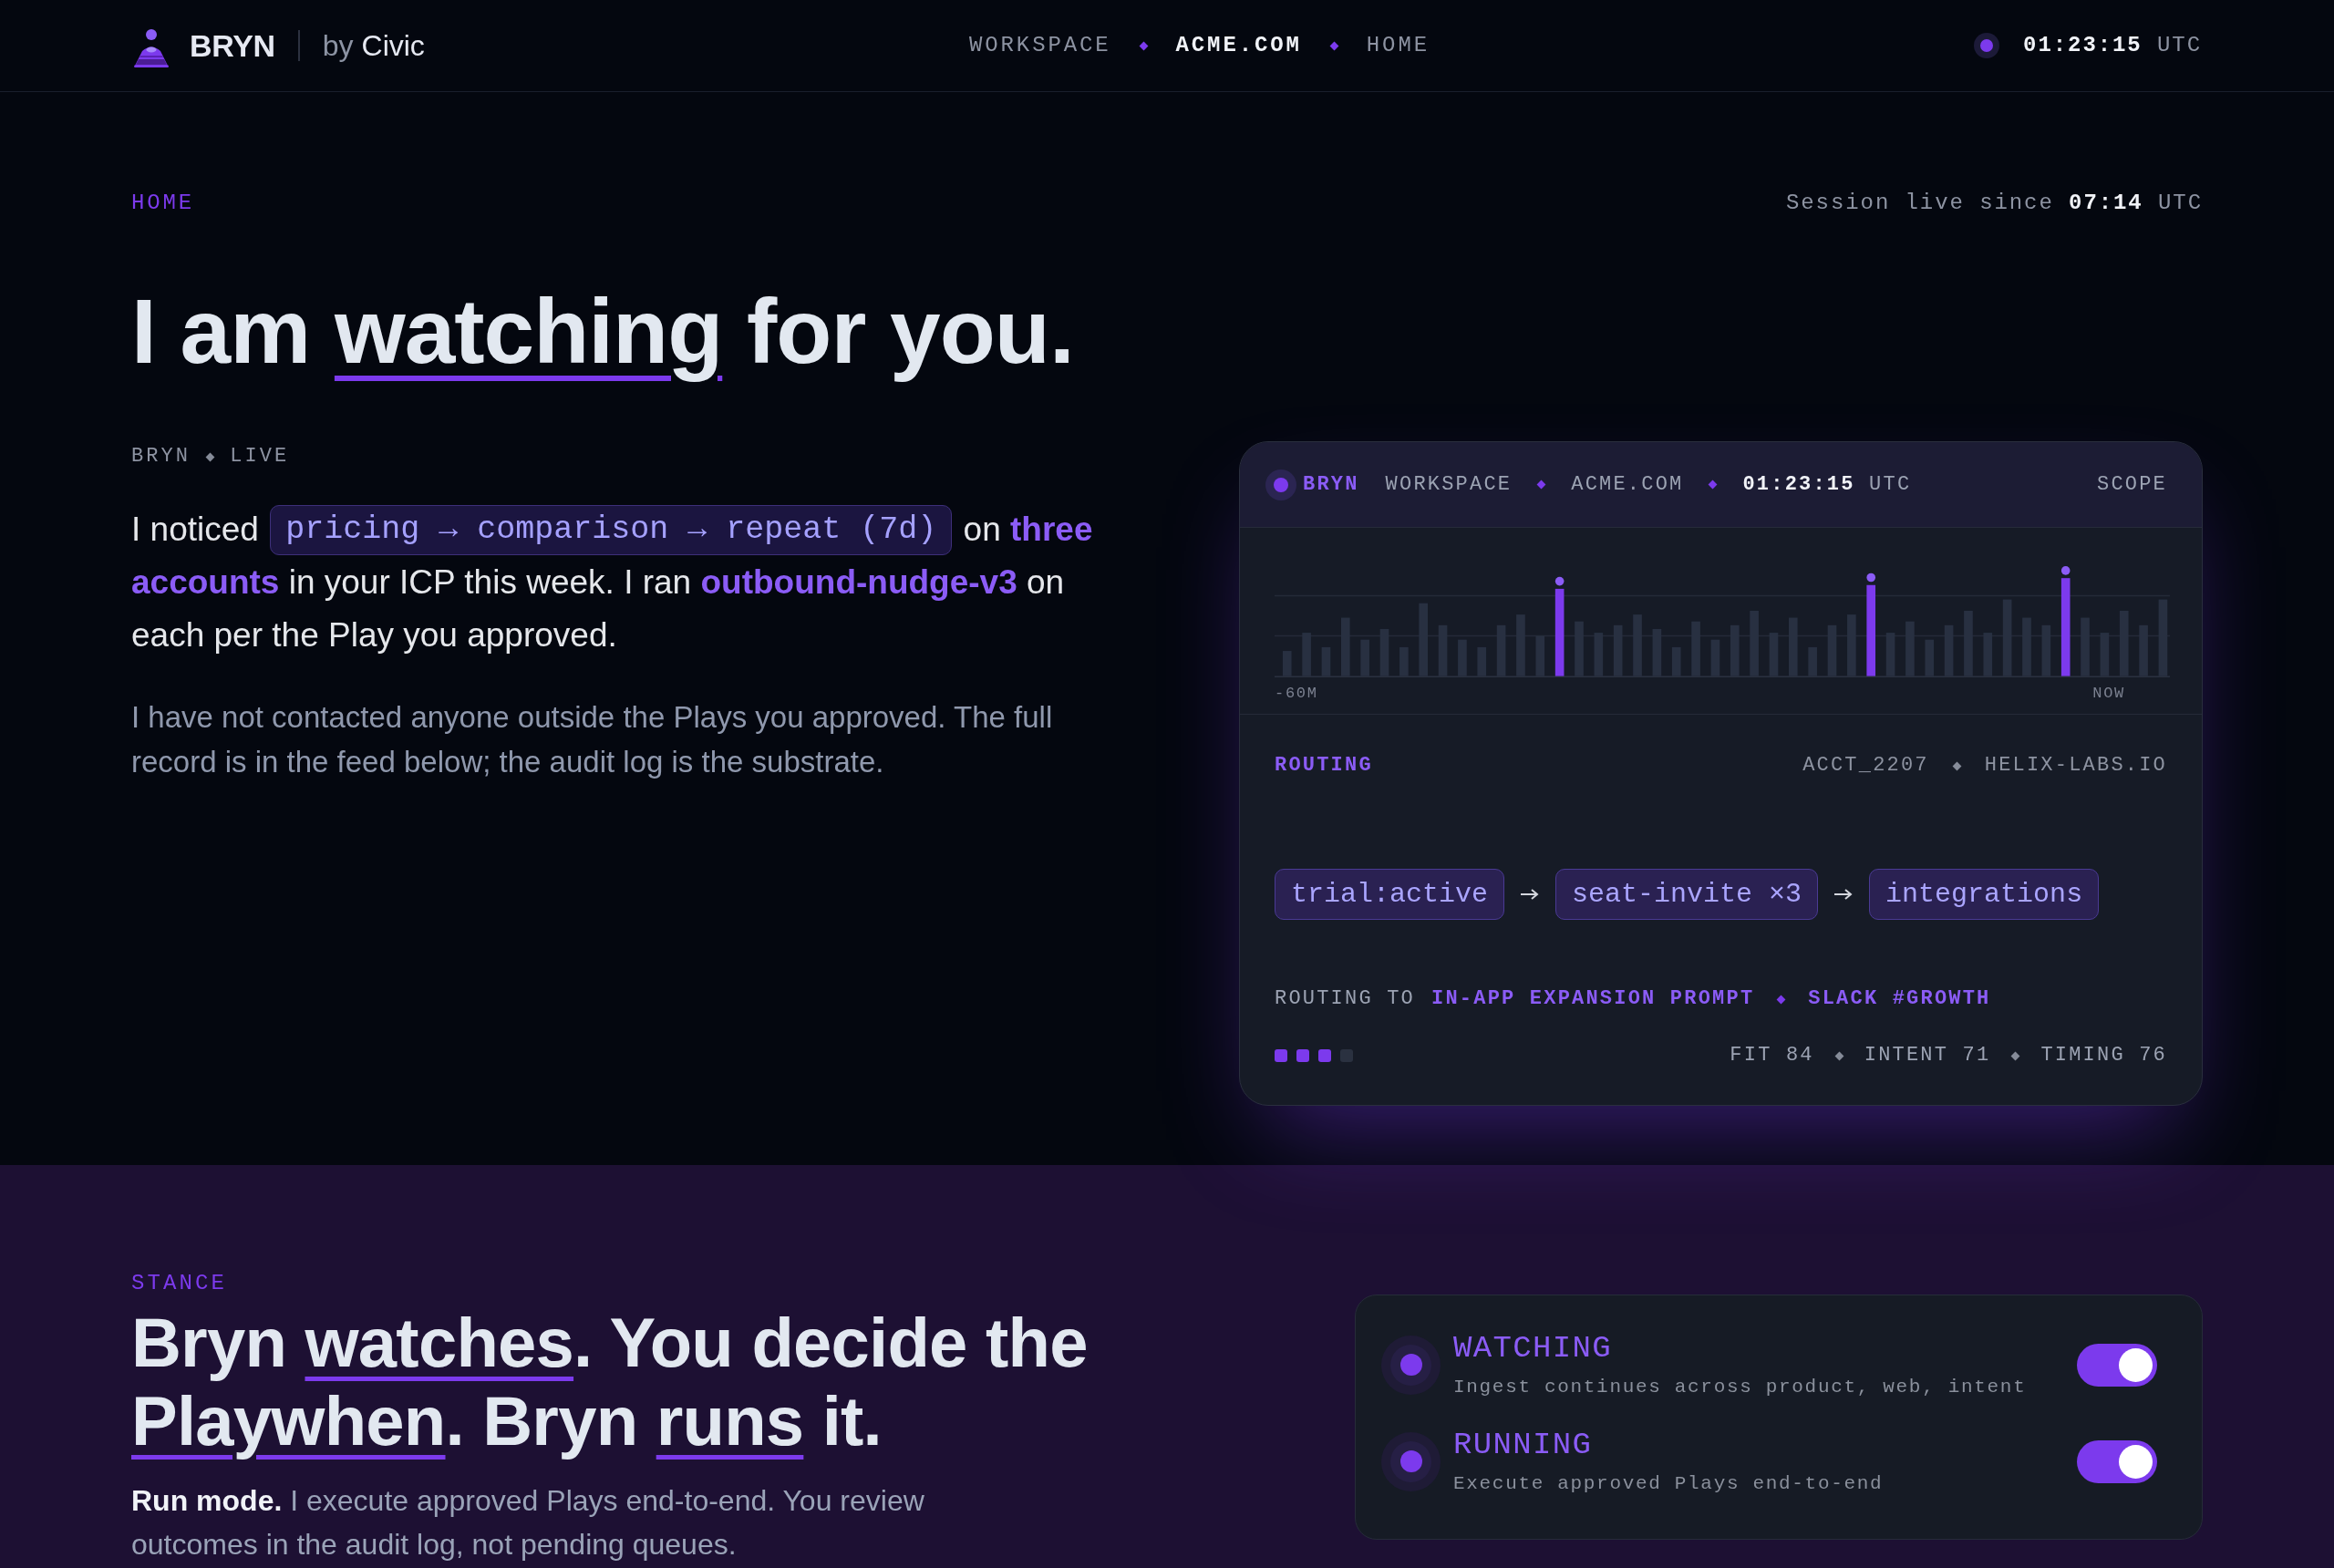 The height and width of the screenshot is (1568, 2334). What do you see at coordinates (1669, 1484) in the screenshot?
I see `mode-description: Execute approved Plays end-to-end` at bounding box center [1669, 1484].